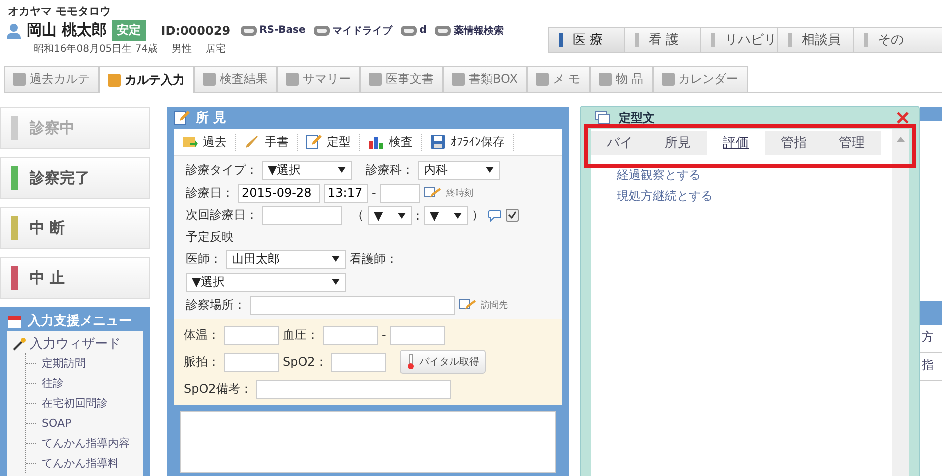 The width and height of the screenshot is (942, 476). I want to click on doctor-select: 山田太郎, so click(286, 259).